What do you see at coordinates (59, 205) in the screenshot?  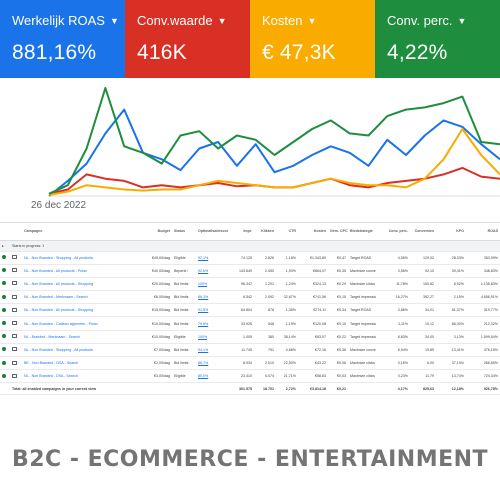 I see `x-axis-start-label: 26 dec 2022` at bounding box center [59, 205].